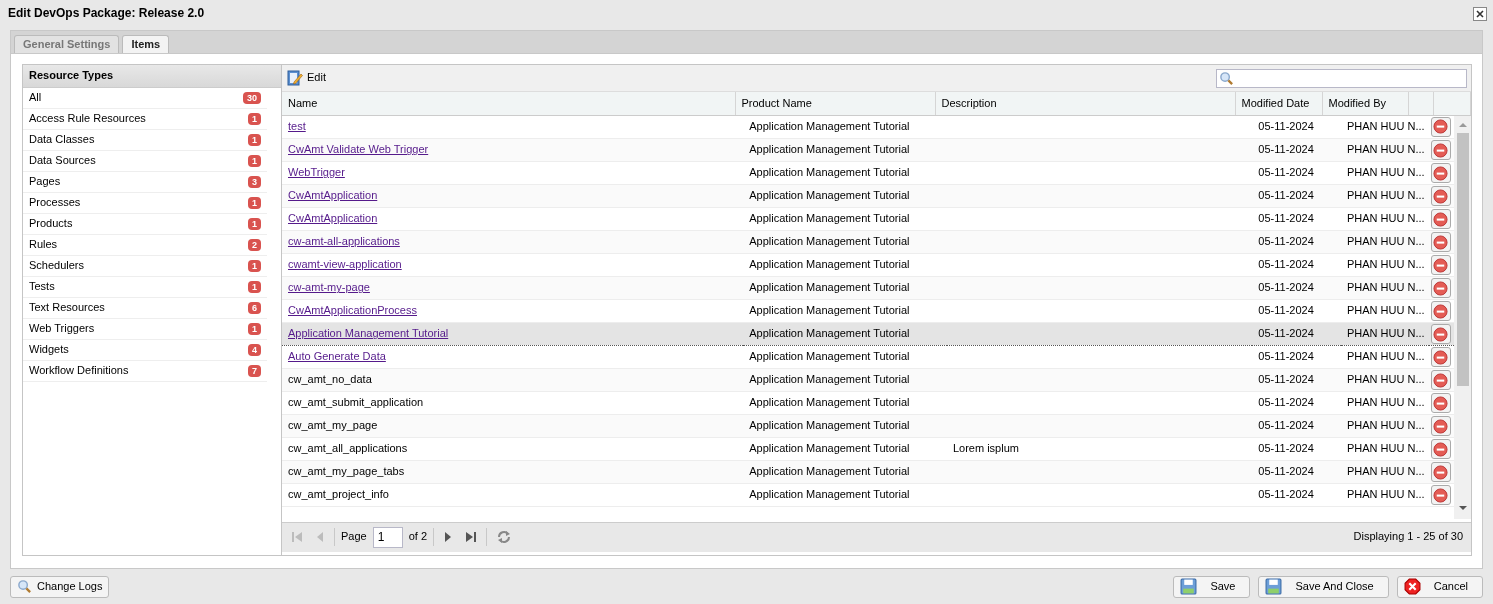 The height and width of the screenshot is (604, 1493). What do you see at coordinates (254, 371) in the screenshot?
I see `count-badge: 7` at bounding box center [254, 371].